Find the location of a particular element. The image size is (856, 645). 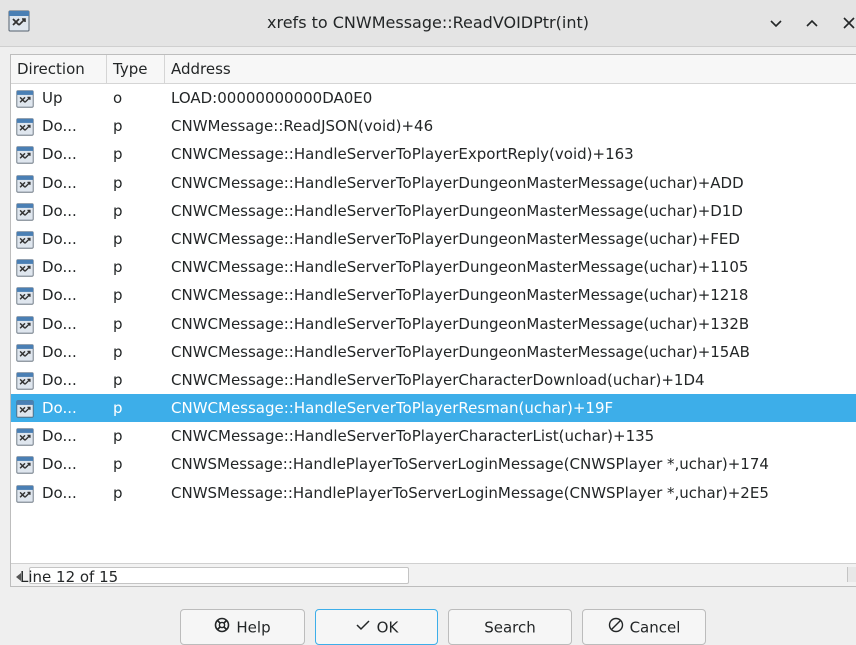

minimize-icon is located at coordinates (776, 23).